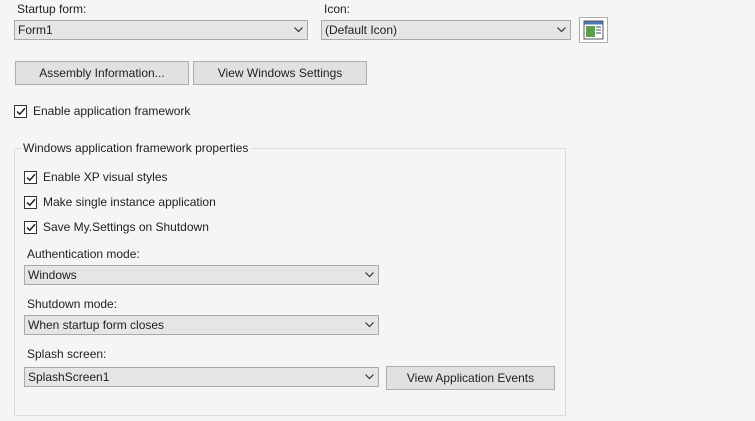 The width and height of the screenshot is (755, 421). What do you see at coordinates (361, 30) in the screenshot?
I see `icon-value: (Default Icon)` at bounding box center [361, 30].